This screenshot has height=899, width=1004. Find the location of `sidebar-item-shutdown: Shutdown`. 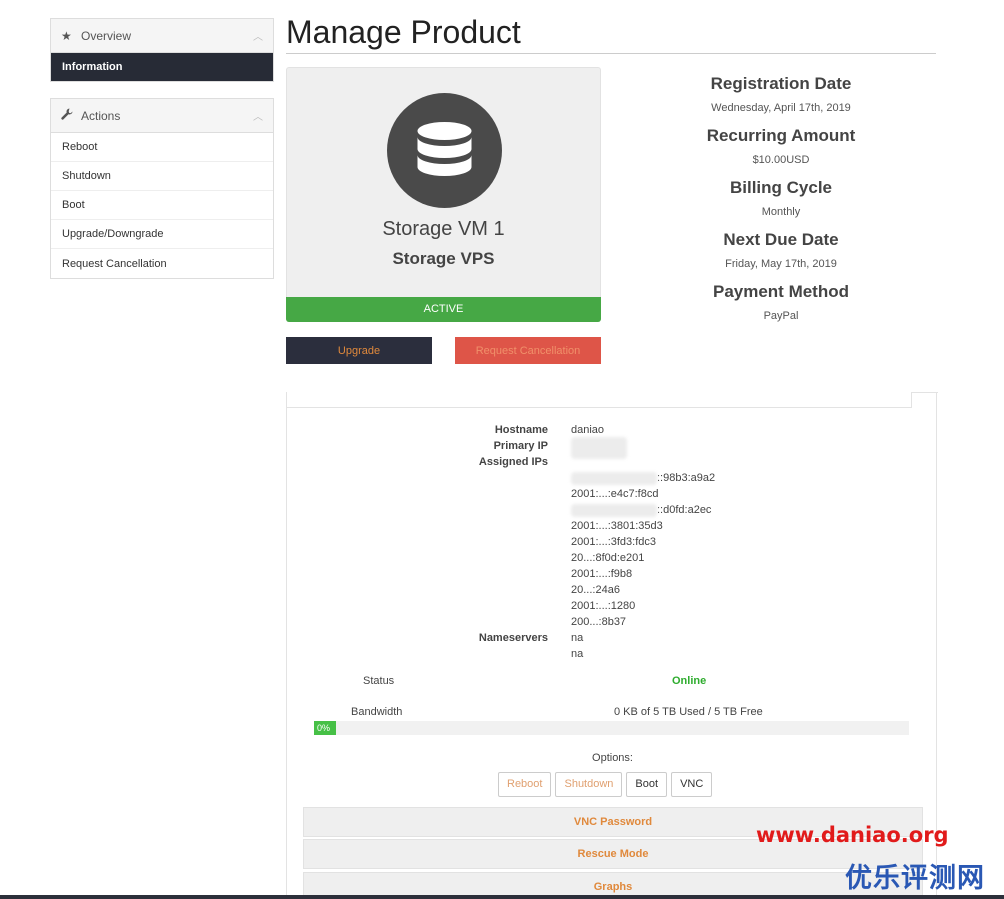

sidebar-item-shutdown: Shutdown is located at coordinates (162, 176).